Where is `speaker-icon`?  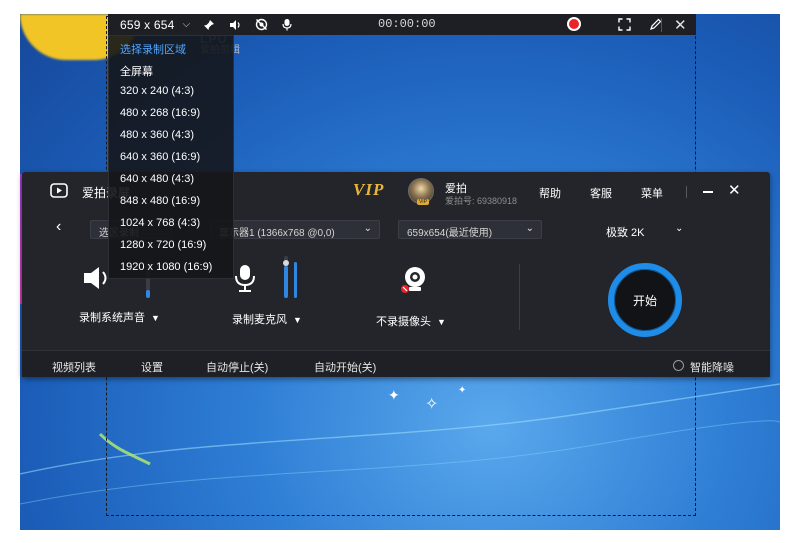 speaker-icon is located at coordinates (235, 25).